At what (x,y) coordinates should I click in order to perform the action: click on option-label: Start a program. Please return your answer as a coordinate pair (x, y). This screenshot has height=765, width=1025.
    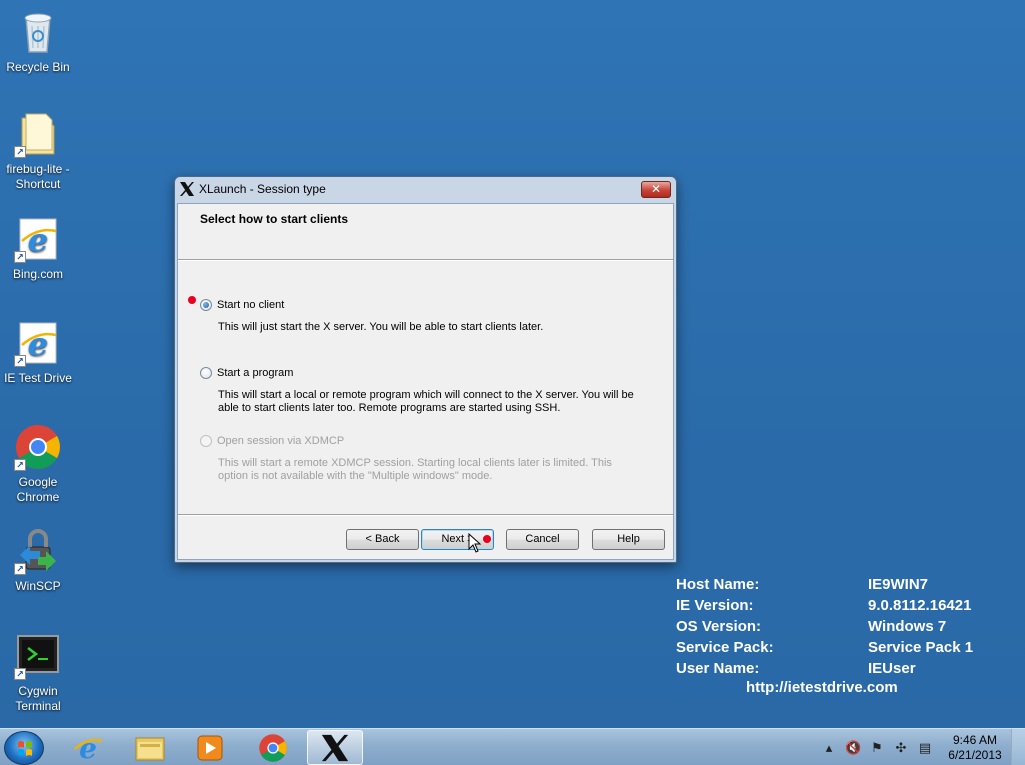
    Looking at the image, I should click on (255, 373).